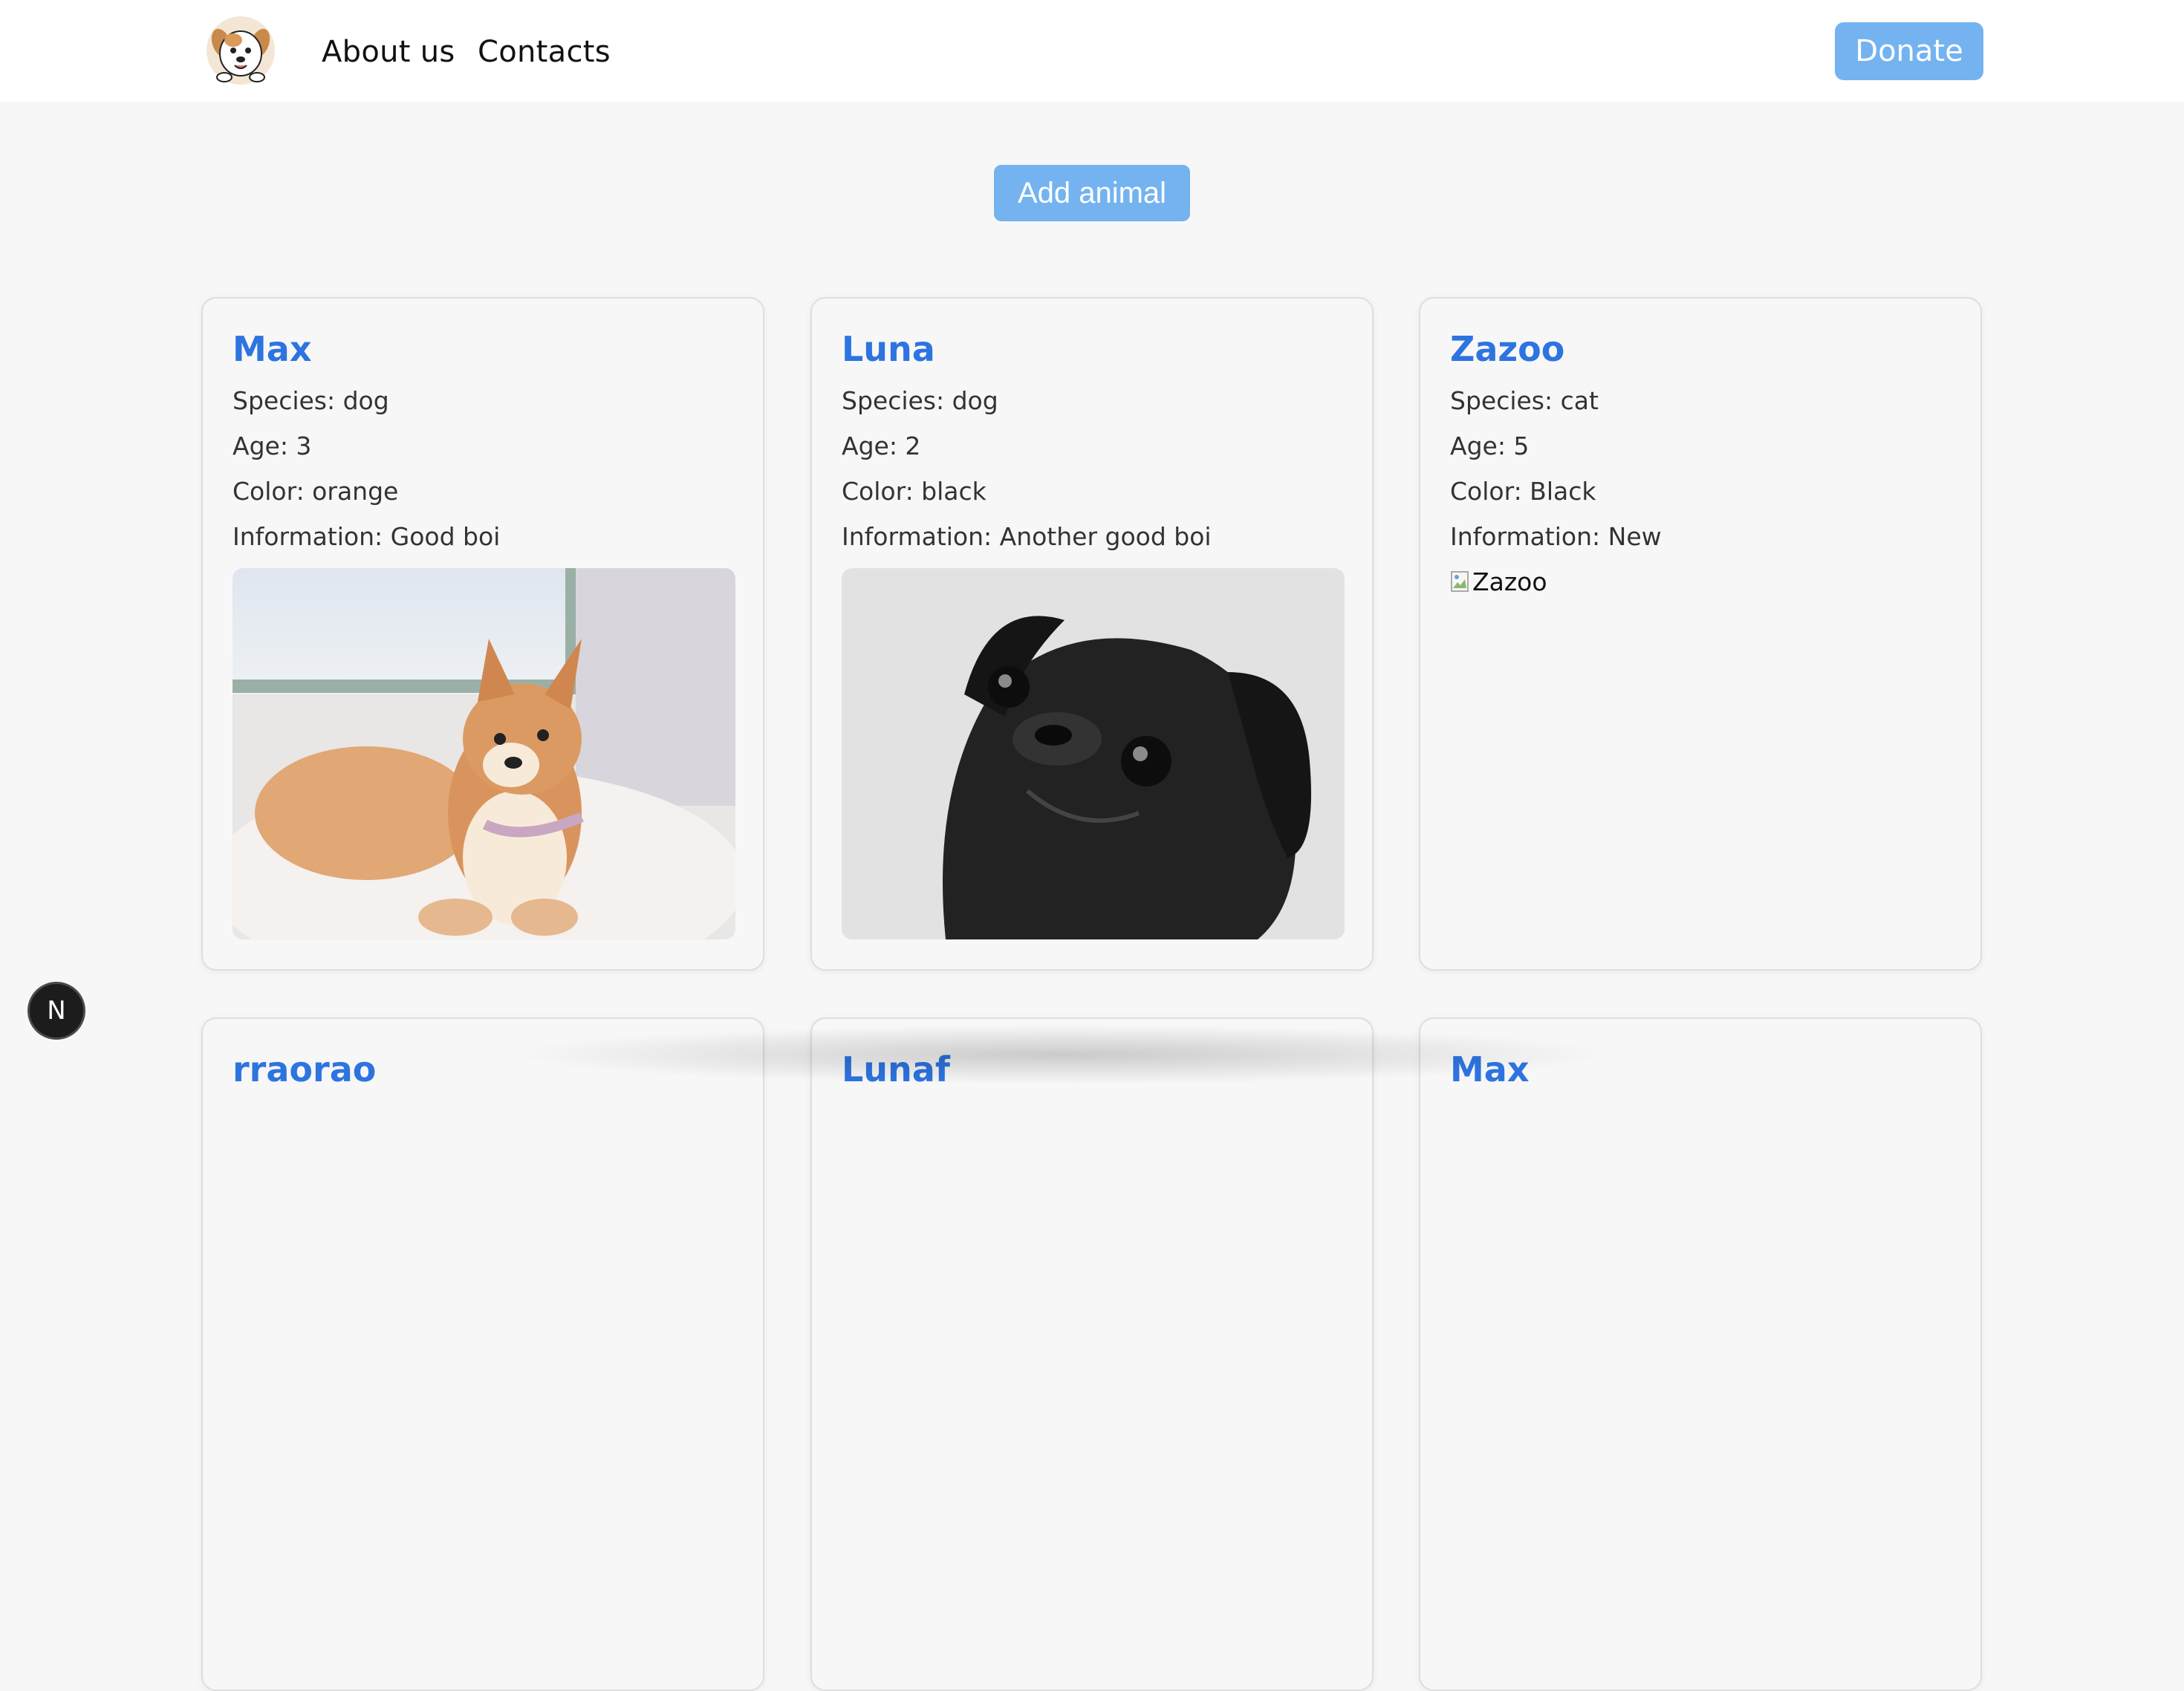 The width and height of the screenshot is (2184, 1691). Describe the element at coordinates (1490, 446) in the screenshot. I see `animal-age: Age: 5` at that location.